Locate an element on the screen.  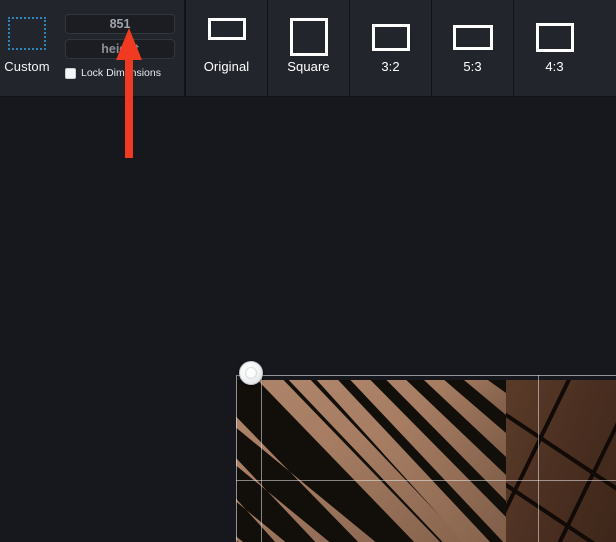
aspect-option-4-3-label: 4:3 is located at coordinates (554, 66).